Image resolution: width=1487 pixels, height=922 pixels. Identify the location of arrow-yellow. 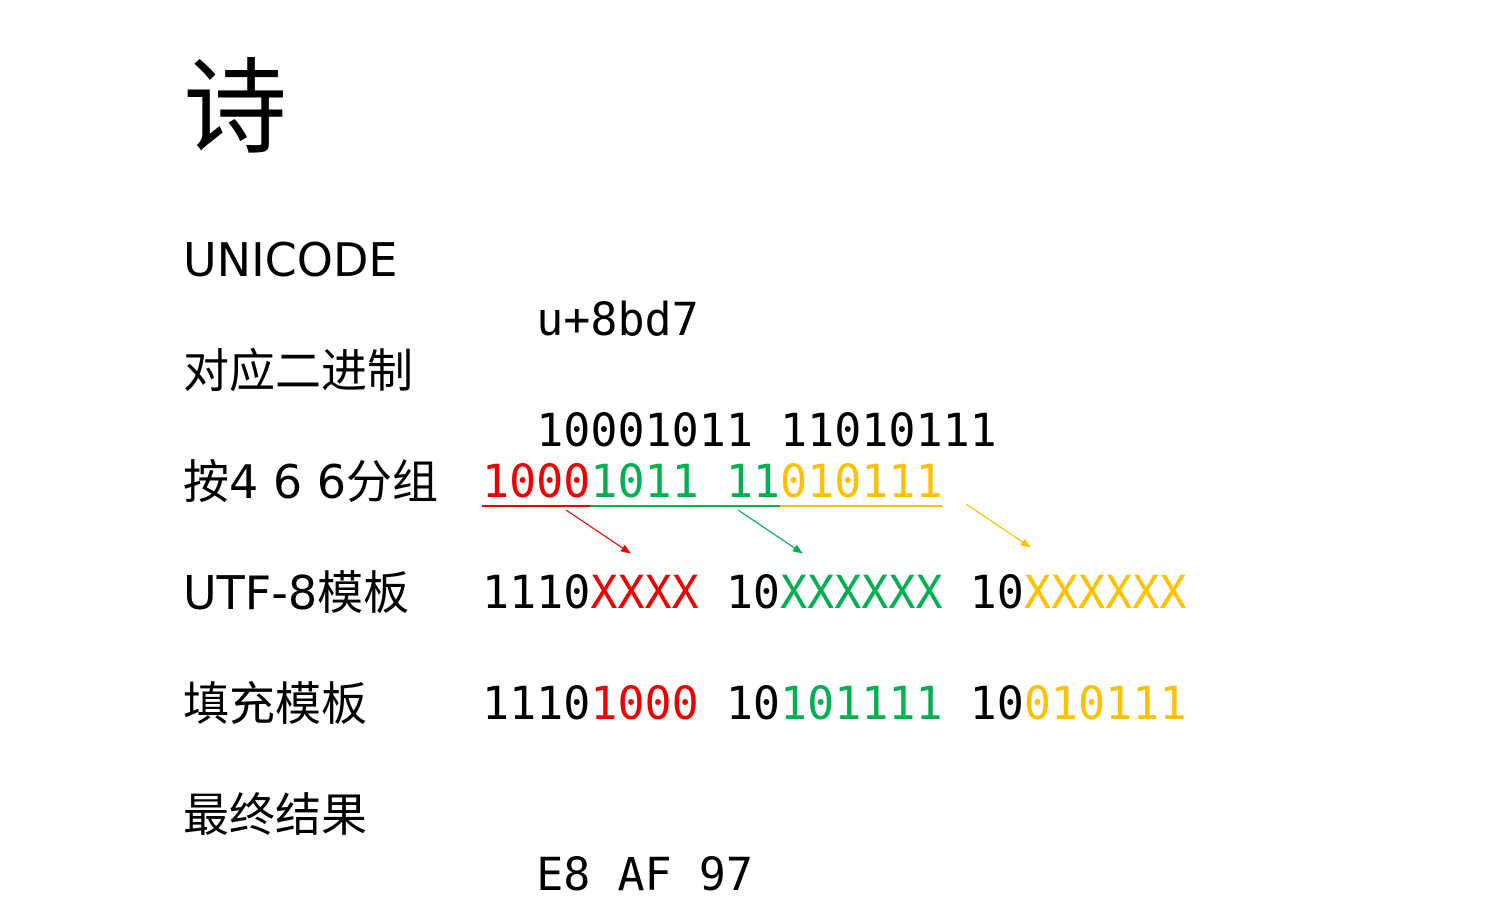
(998, 525).